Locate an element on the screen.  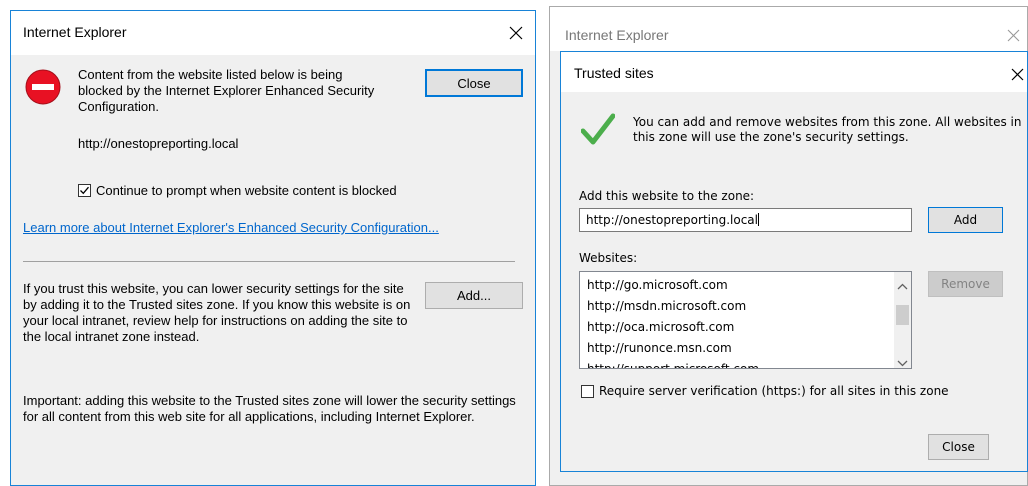
trusted-sites-titlebar: Trusted sites is located at coordinates (794, 72).